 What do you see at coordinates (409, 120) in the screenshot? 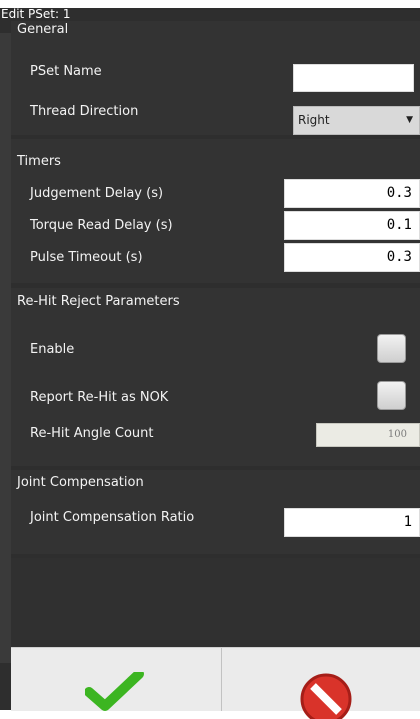
I see `dropdown-arrow-icon: ▼` at bounding box center [409, 120].